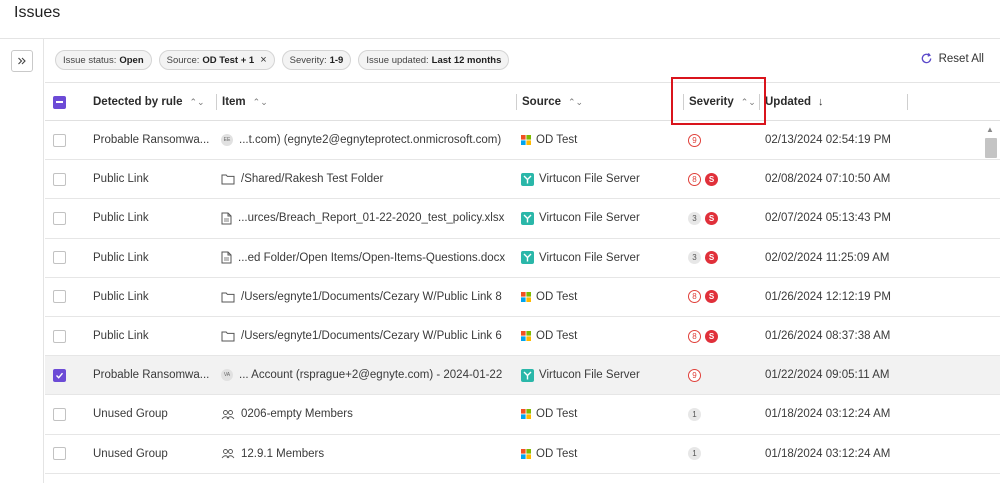 Image resolution: width=1000 pixels, height=483 pixels. Describe the element at coordinates (541, 102) in the screenshot. I see `column-label-source: Source` at that location.